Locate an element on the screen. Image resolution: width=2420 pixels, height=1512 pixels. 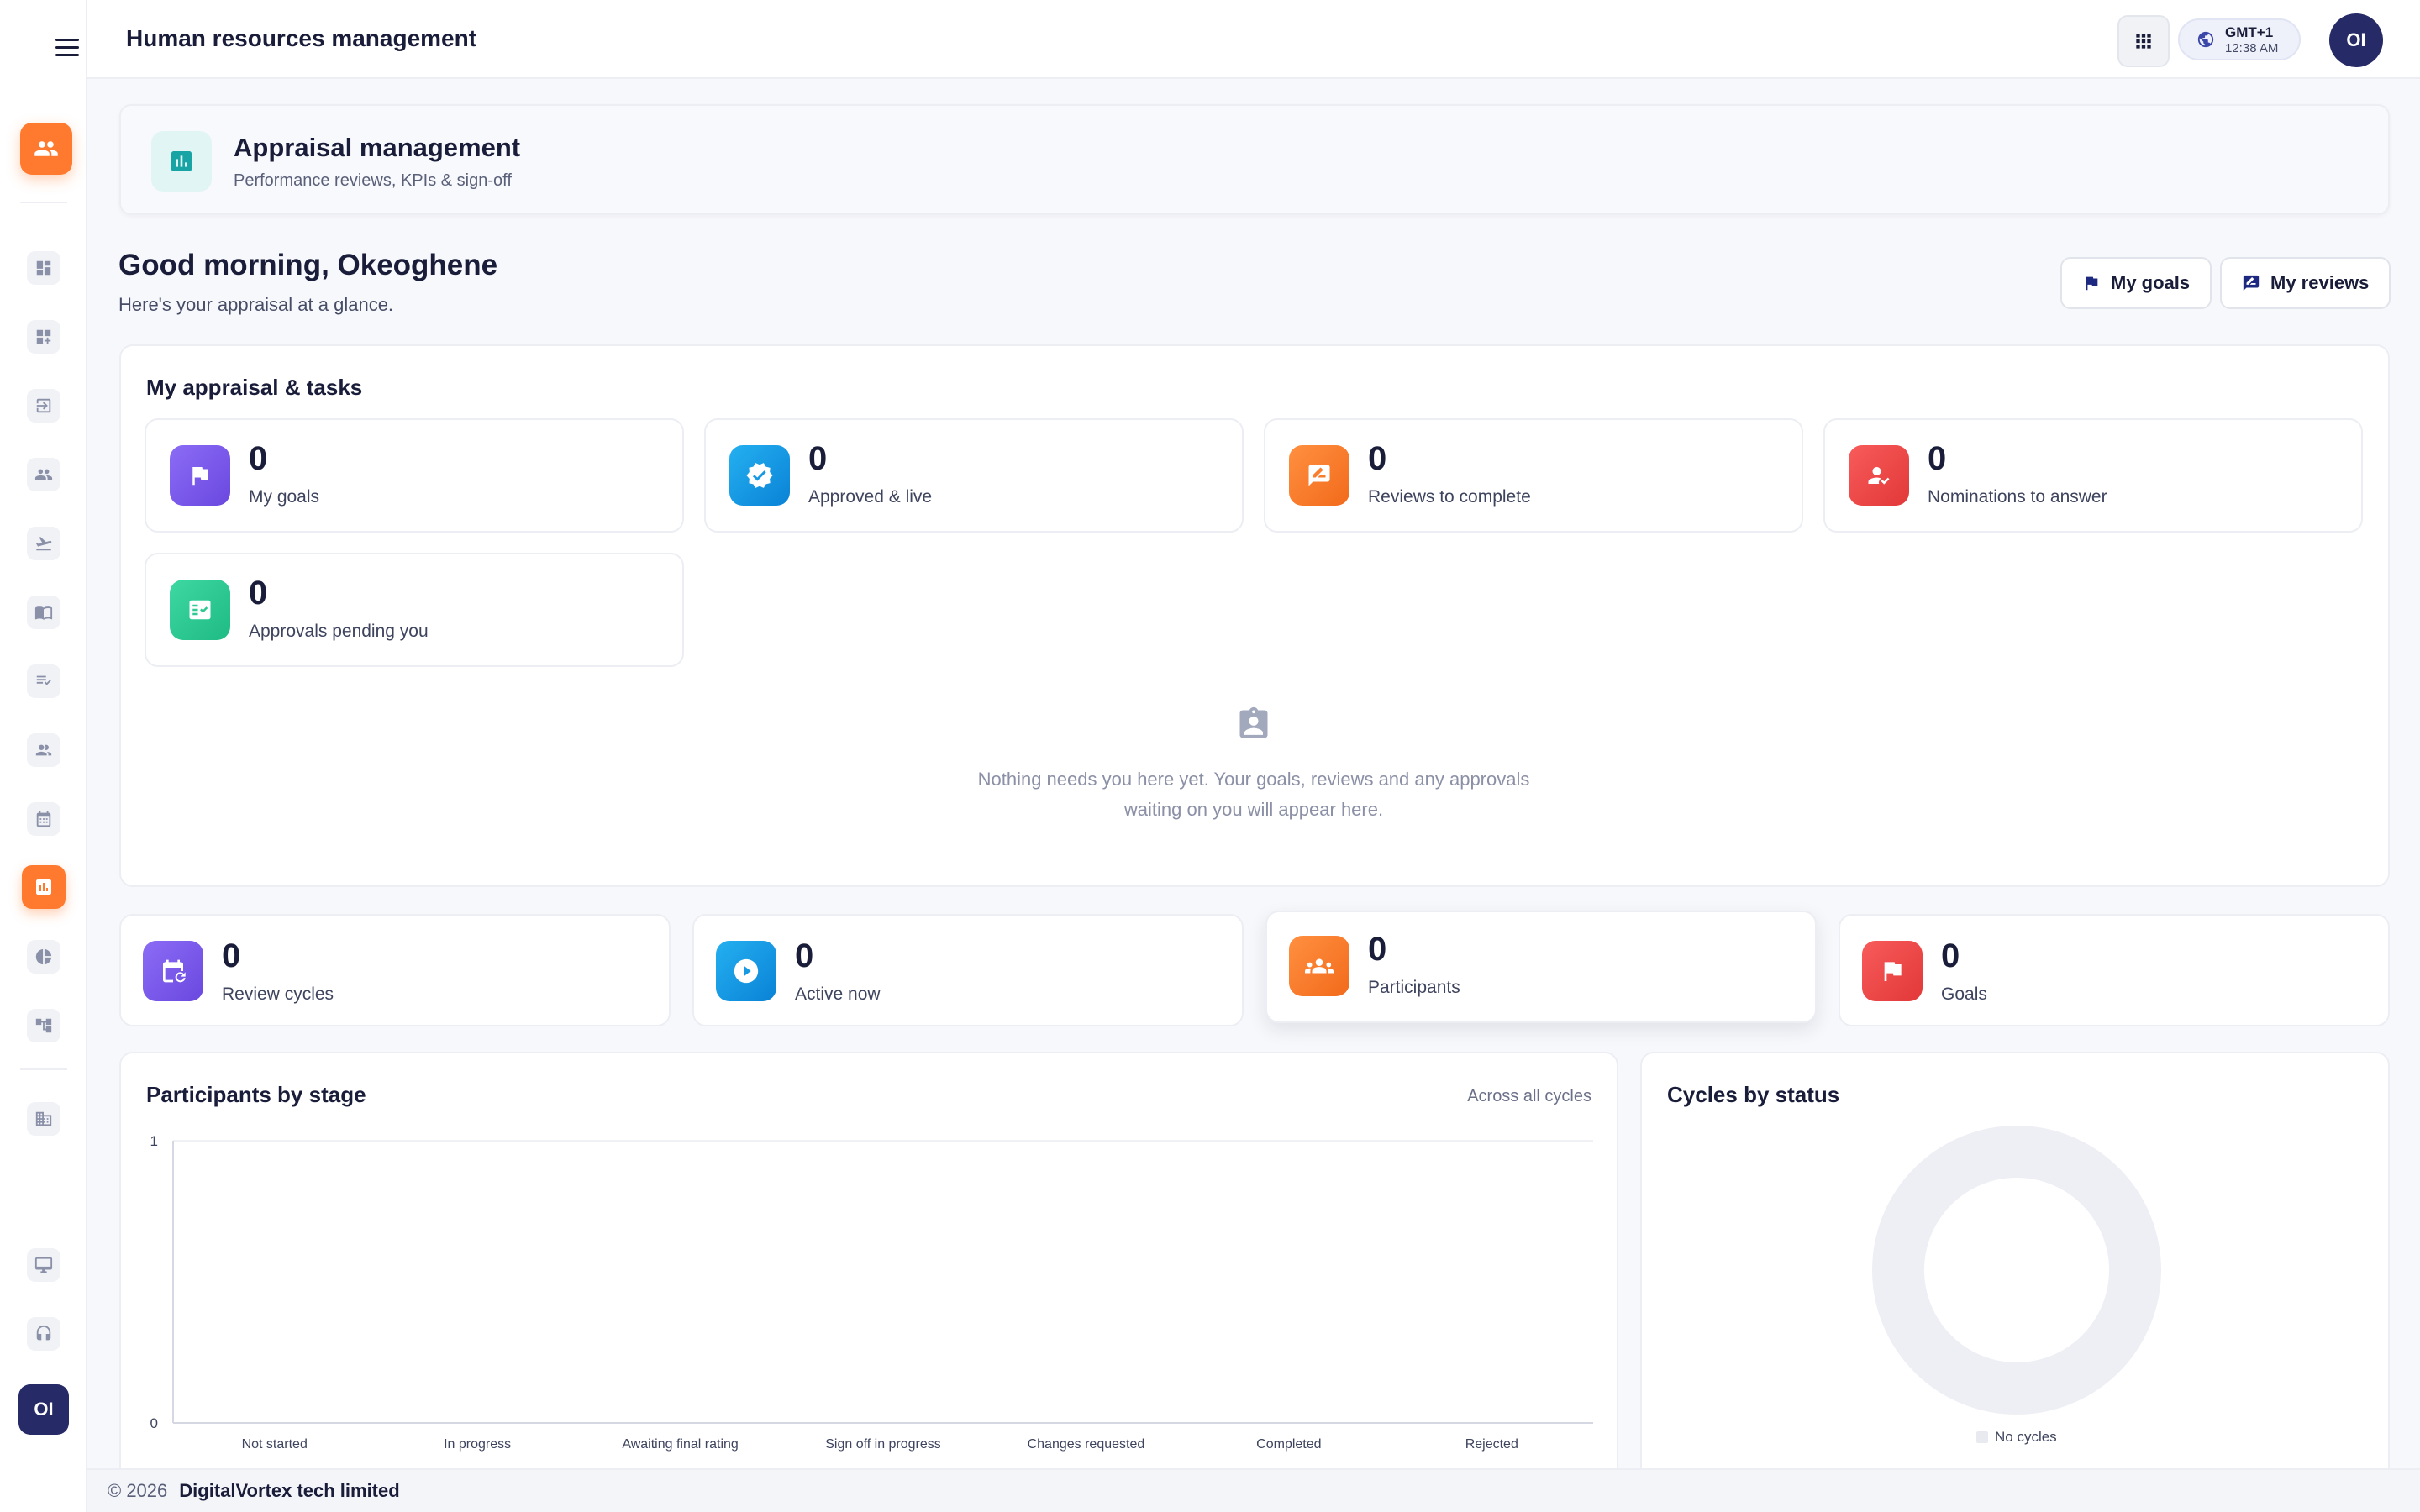
stat-label: Participants is located at coordinates (1414, 987).